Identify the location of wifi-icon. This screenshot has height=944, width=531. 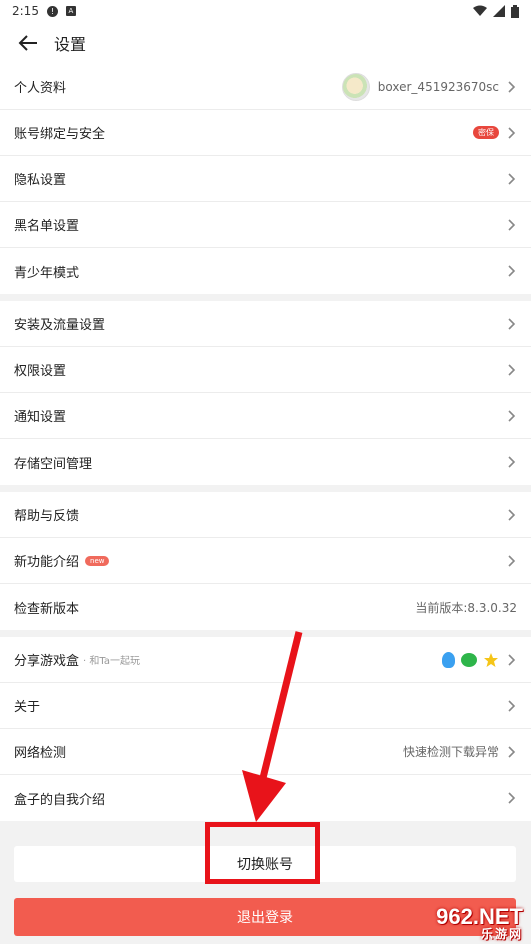
(480, 10).